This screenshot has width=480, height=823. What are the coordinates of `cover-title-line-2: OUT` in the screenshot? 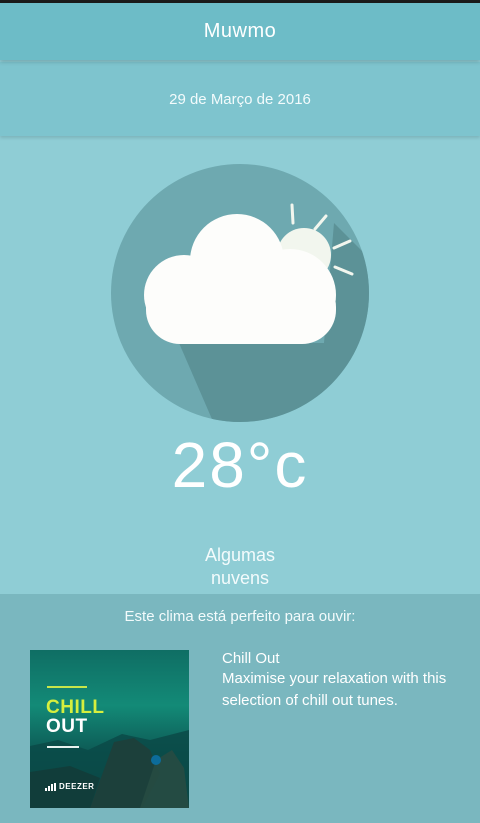 It's located at (67, 726).